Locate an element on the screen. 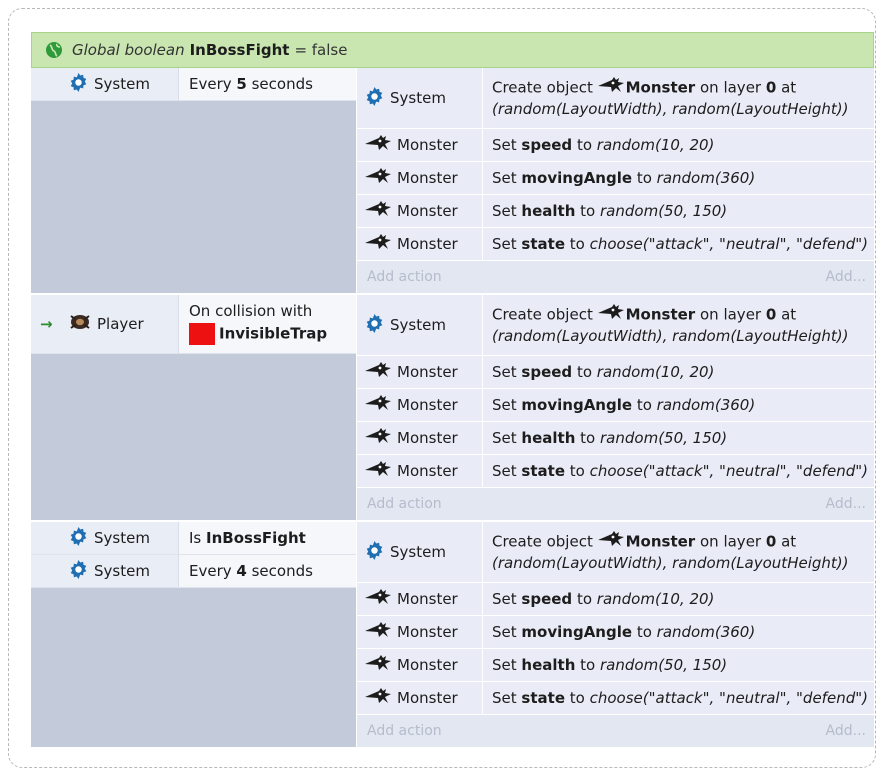  action-object-name: System is located at coordinates (418, 325).